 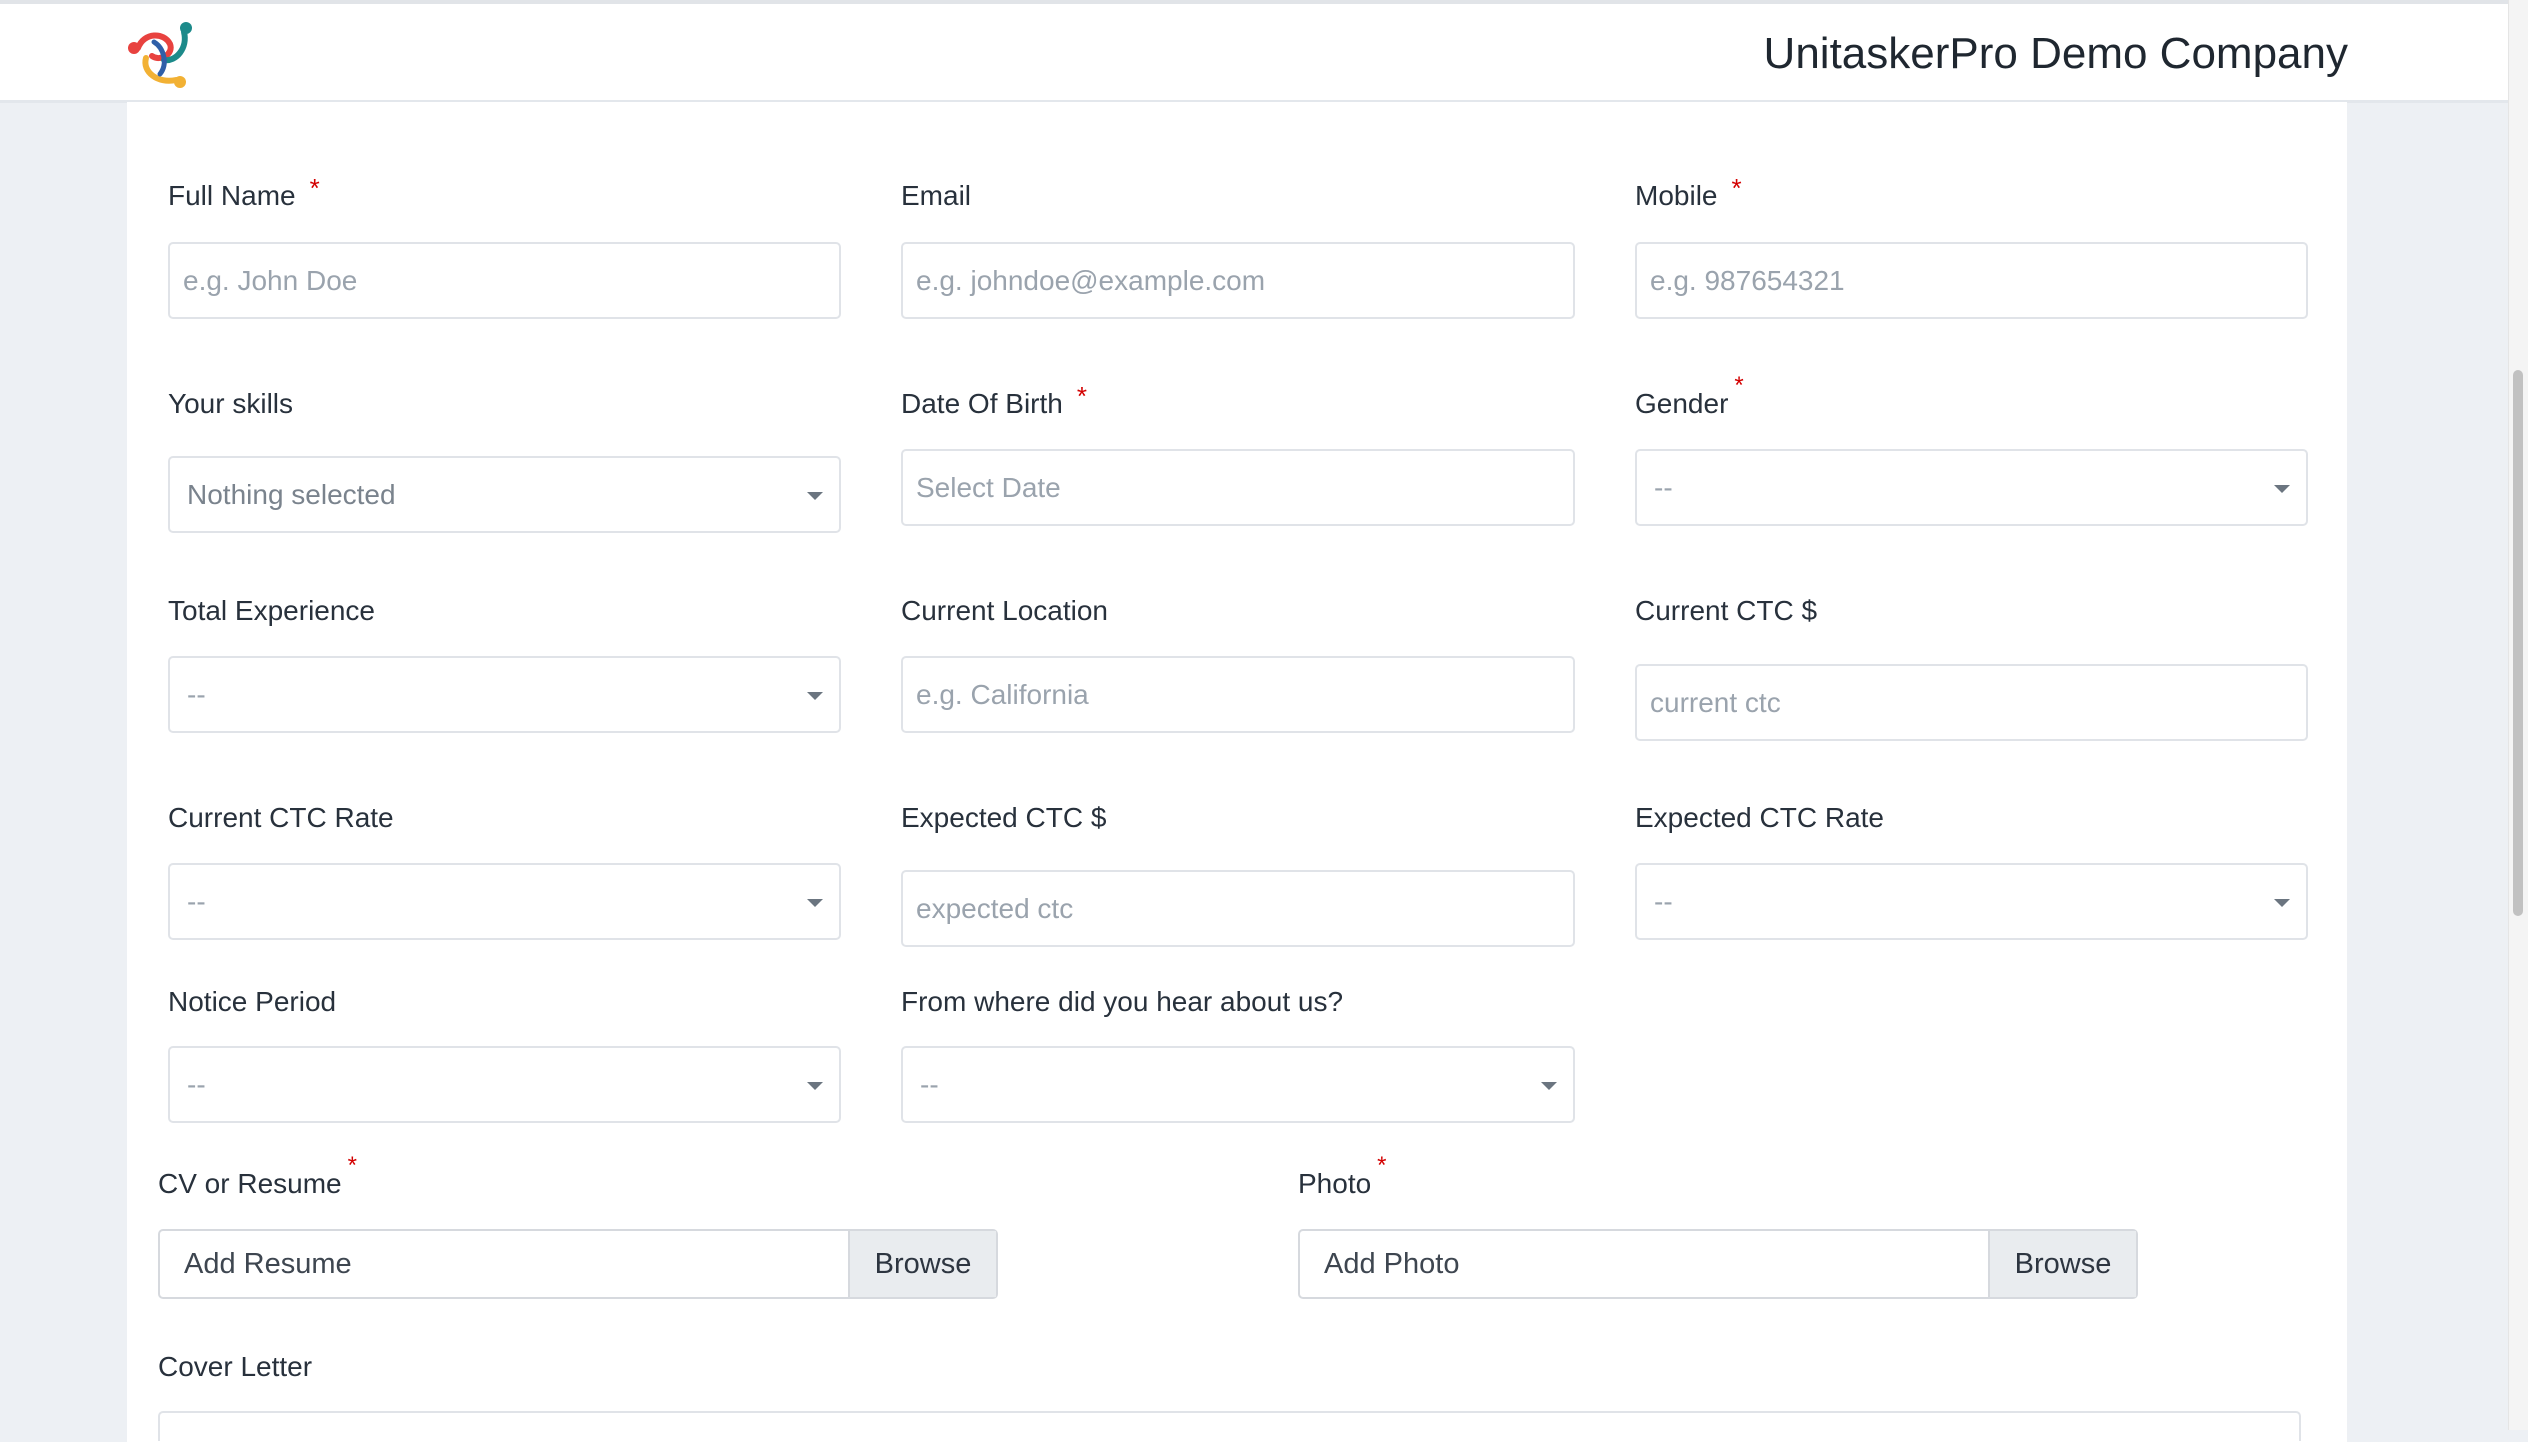 I want to click on dob-placeholder: Select Date, so click(x=988, y=487).